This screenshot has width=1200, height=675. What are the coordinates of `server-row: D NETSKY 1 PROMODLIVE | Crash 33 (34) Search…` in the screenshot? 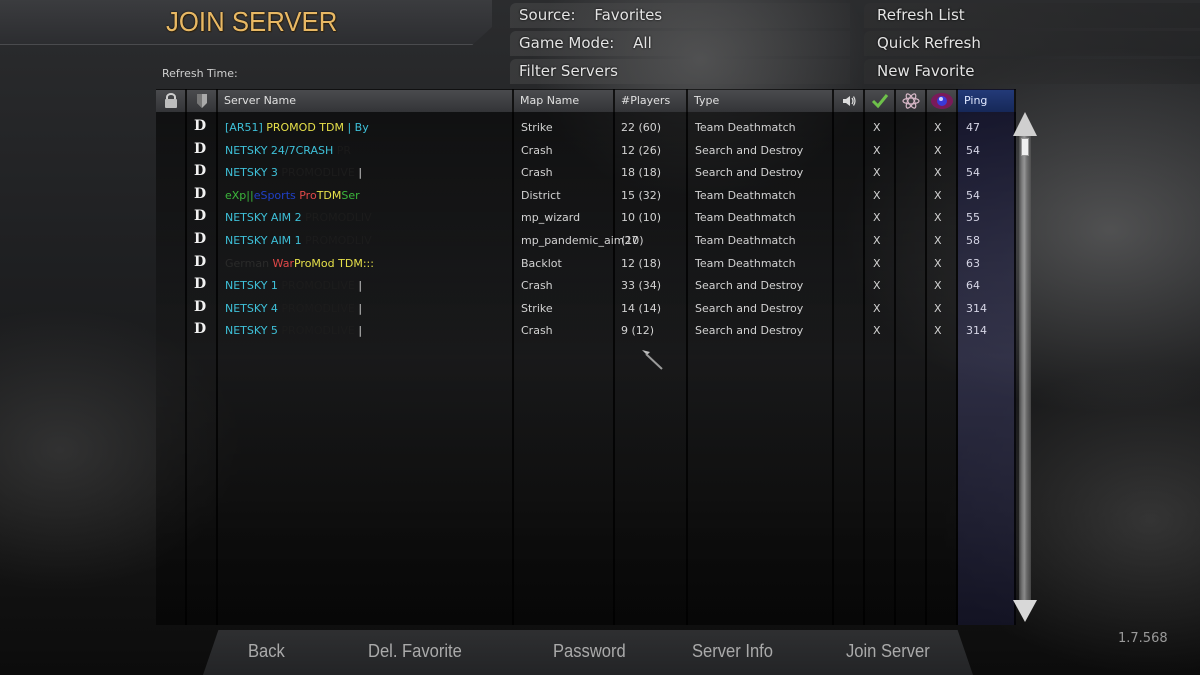 It's located at (585, 286).